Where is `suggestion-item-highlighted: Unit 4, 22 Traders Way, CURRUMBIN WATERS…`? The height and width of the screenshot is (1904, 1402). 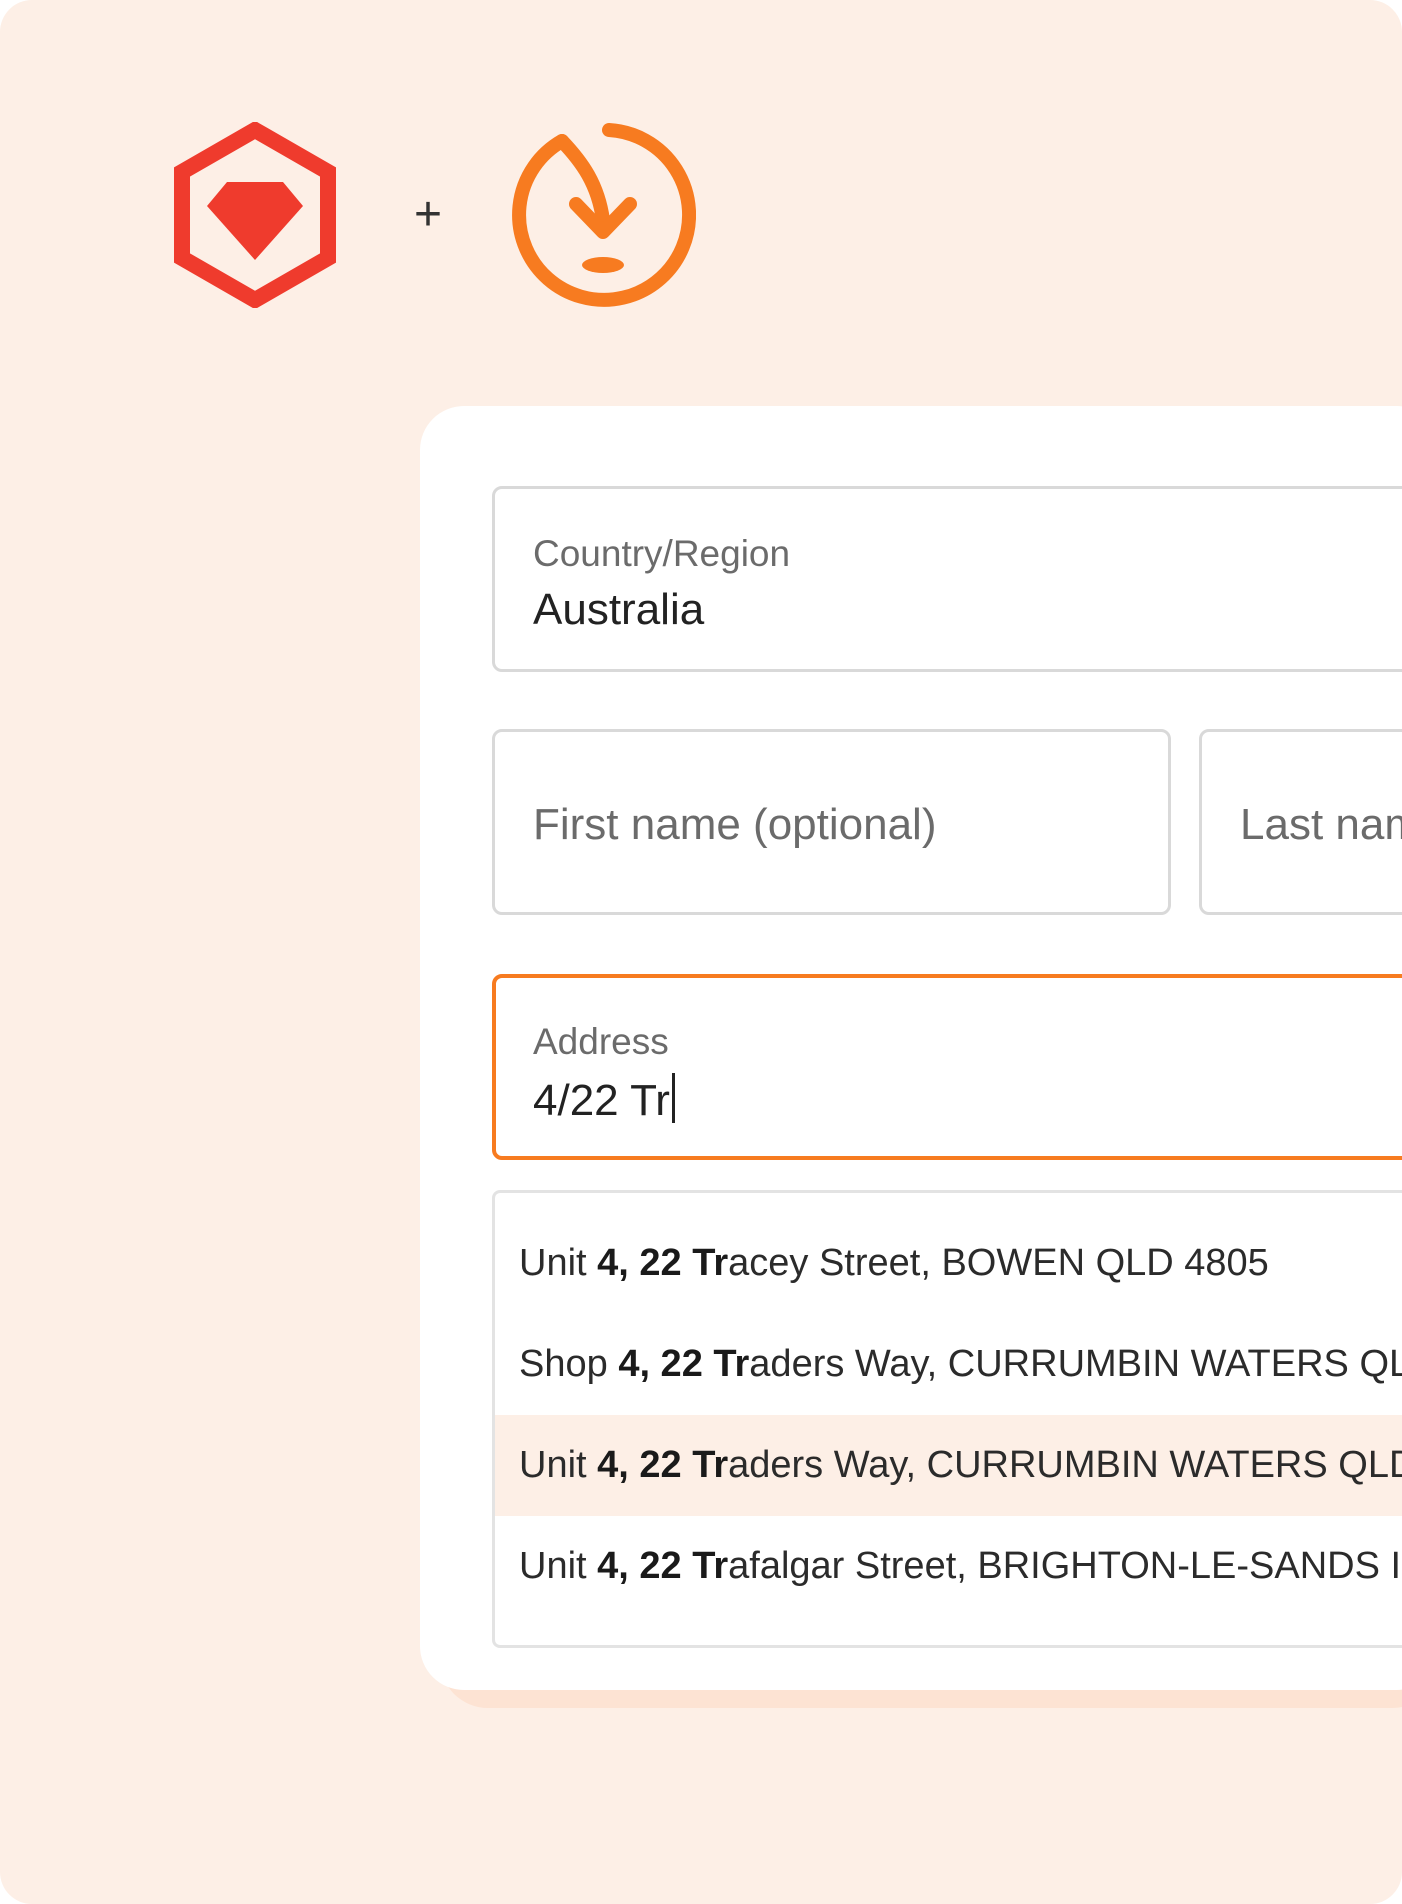
suggestion-item-highlighted: Unit 4, 22 Traders Way, CURRUMBIN WATERS… is located at coordinates (948, 1465).